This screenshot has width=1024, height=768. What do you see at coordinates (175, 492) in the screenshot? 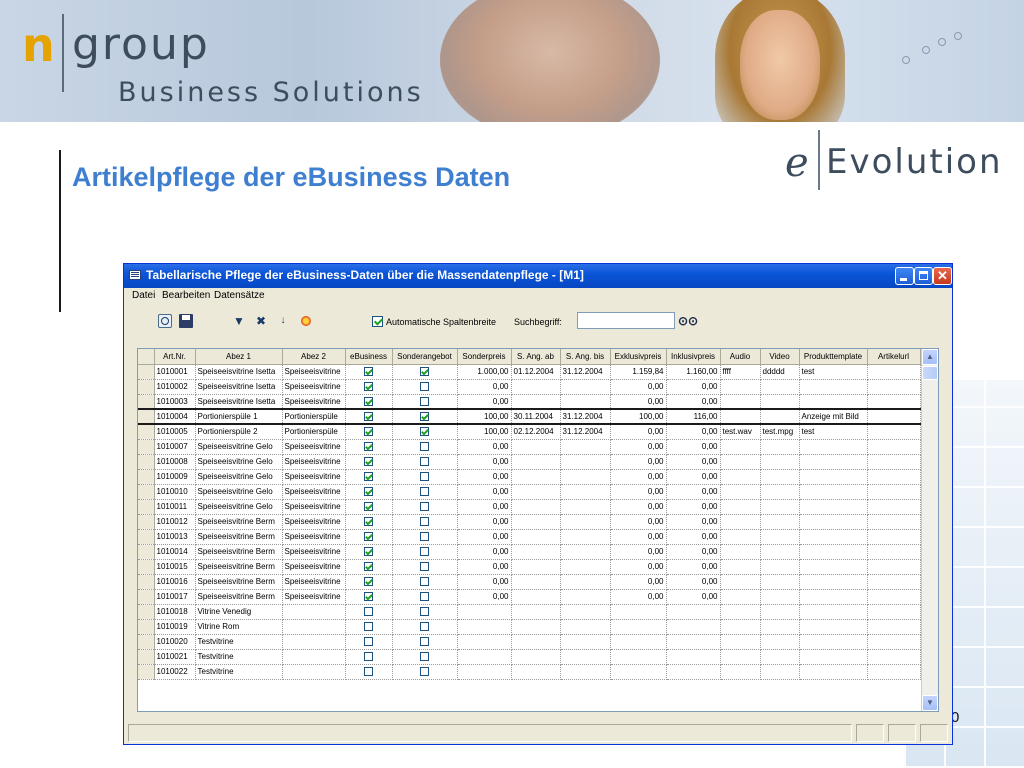
I see `cell-artnr: 1010010` at bounding box center [175, 492].